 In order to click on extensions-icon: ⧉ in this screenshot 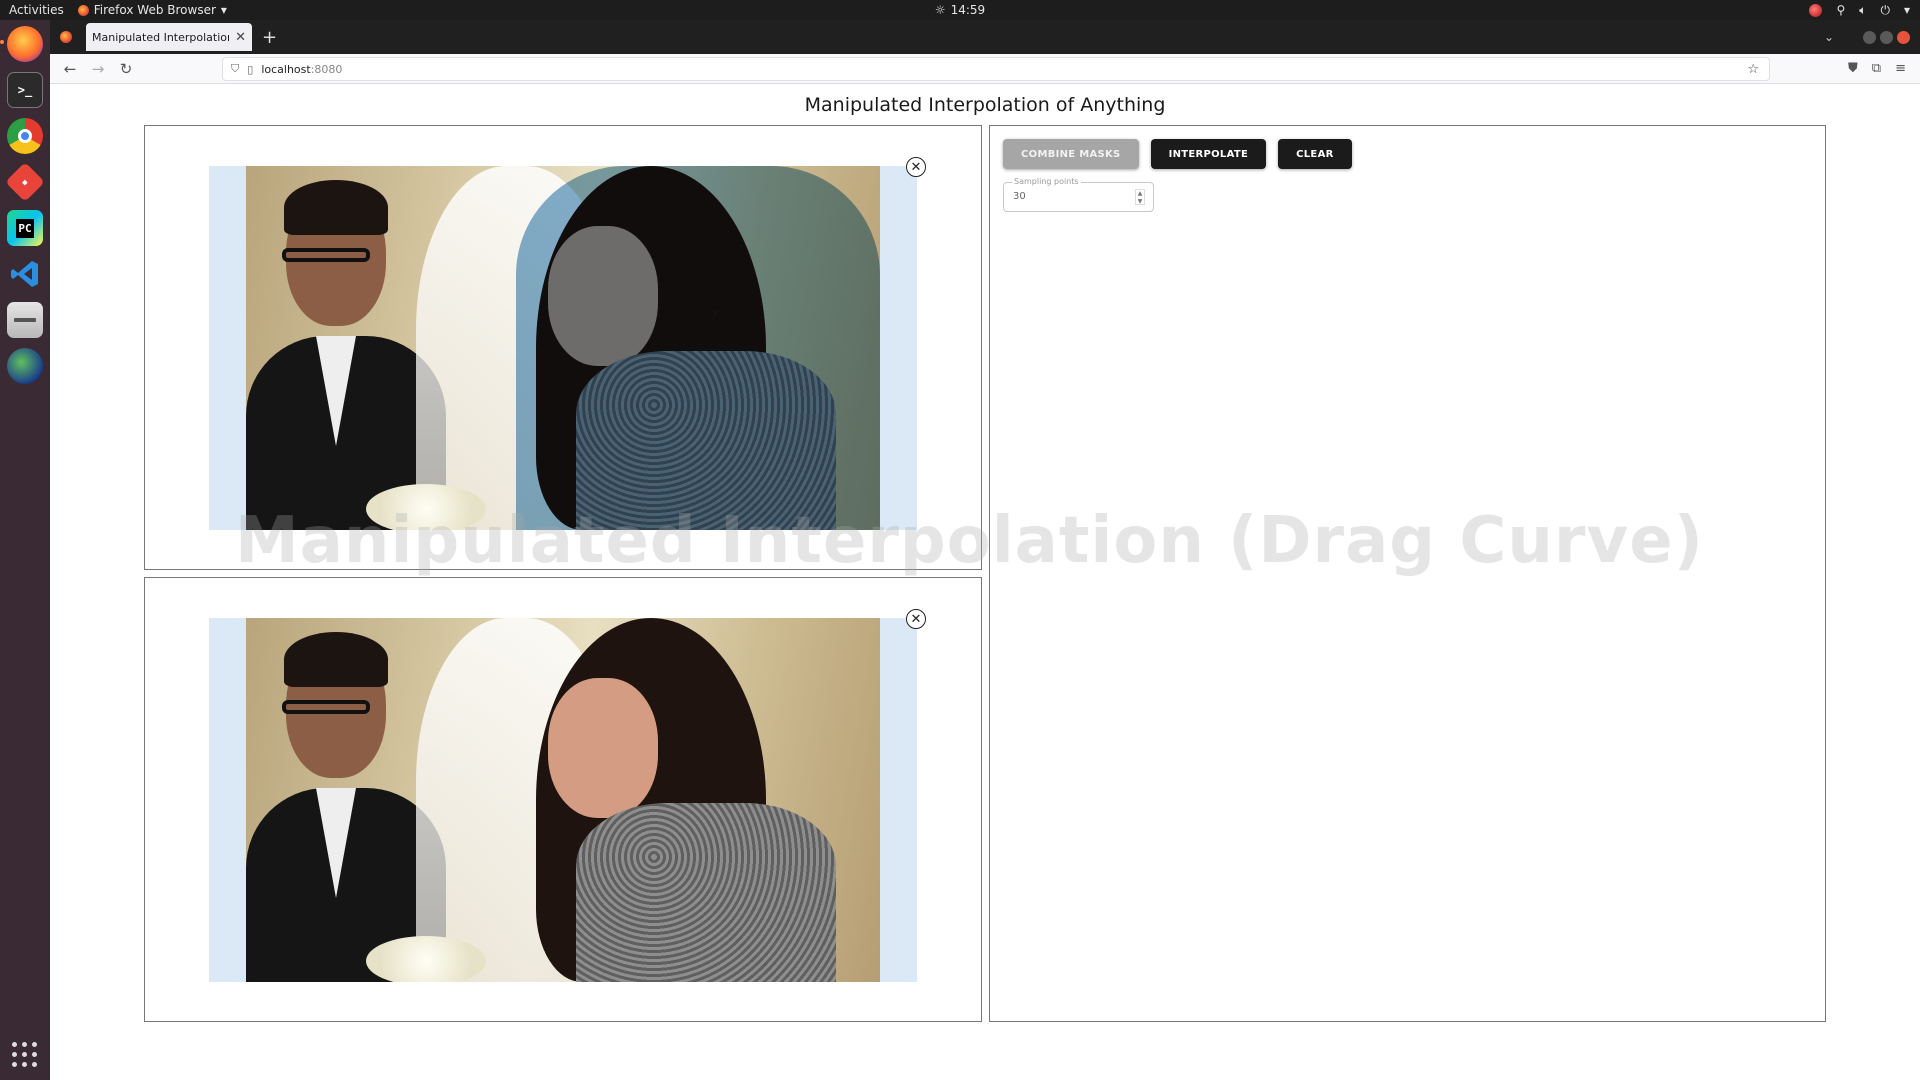, I will do `click(1876, 68)`.